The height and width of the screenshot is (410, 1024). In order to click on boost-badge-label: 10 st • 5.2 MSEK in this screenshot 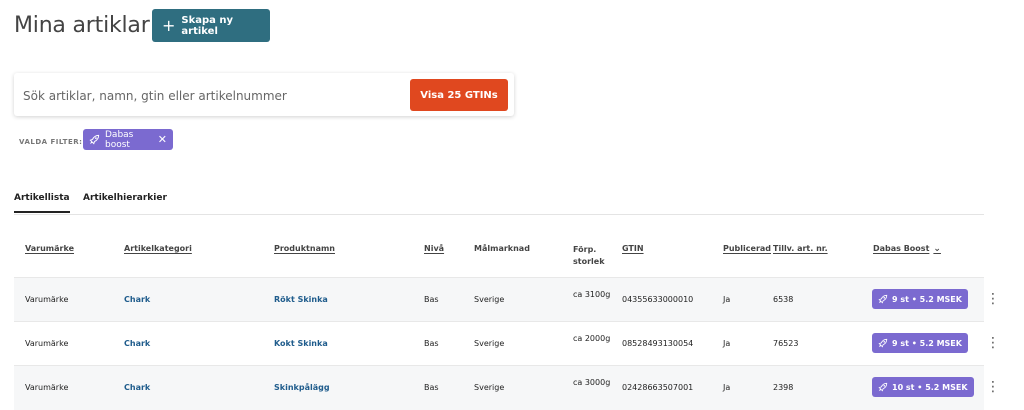, I will do `click(930, 387)`.